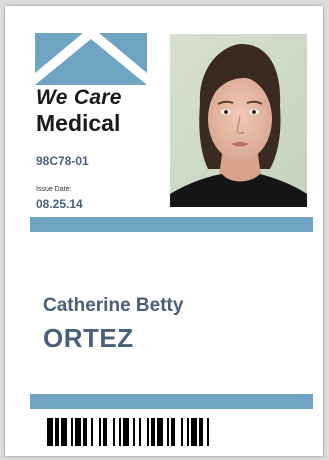  What do you see at coordinates (171, 401) in the screenshot?
I see `accent-stripe-bottom` at bounding box center [171, 401].